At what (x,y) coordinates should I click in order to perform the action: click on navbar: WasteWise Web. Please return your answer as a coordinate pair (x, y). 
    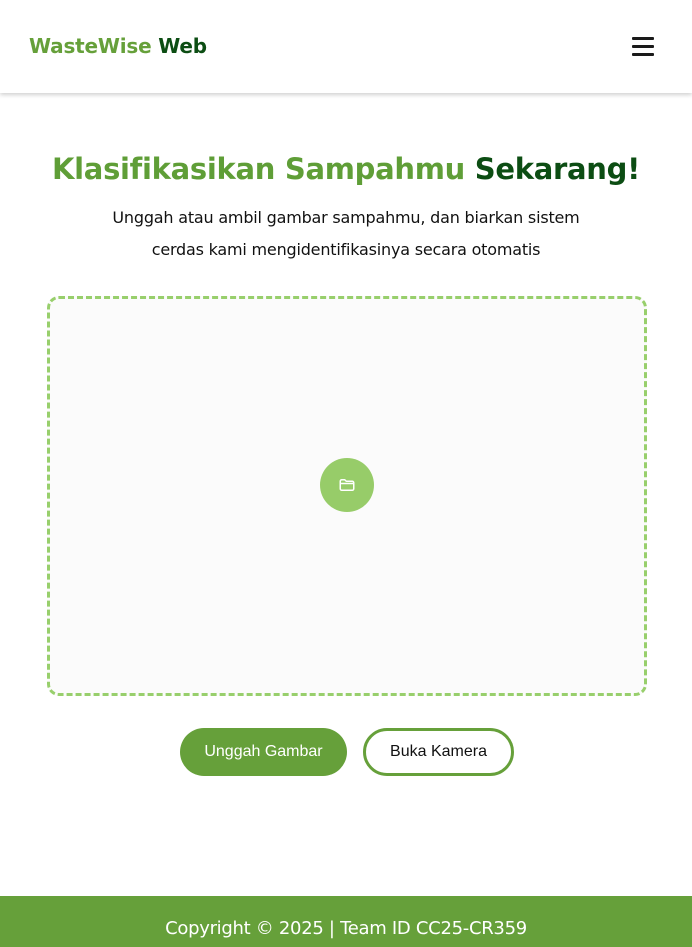
    Looking at the image, I should click on (346, 46).